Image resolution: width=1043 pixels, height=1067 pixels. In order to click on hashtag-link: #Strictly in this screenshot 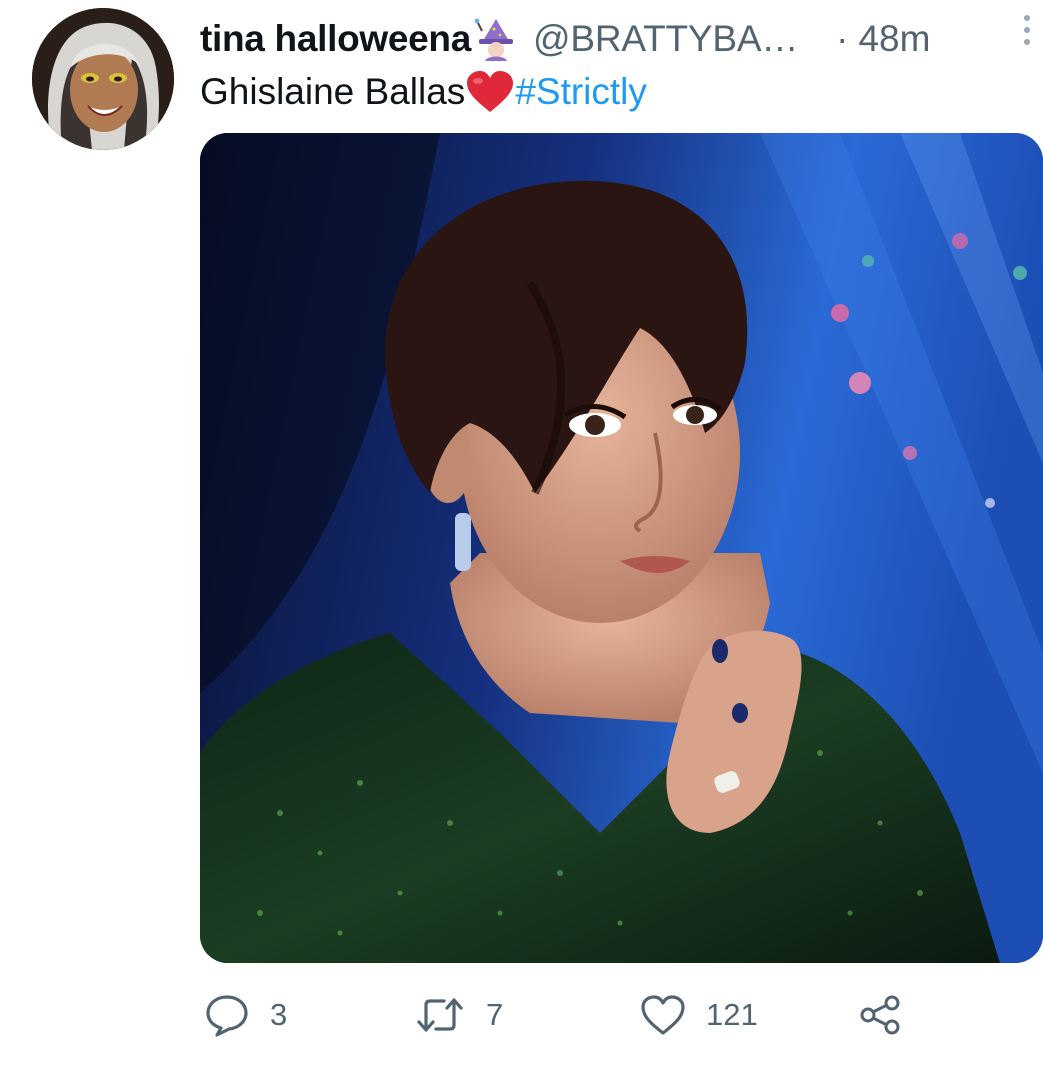, I will do `click(581, 92)`.